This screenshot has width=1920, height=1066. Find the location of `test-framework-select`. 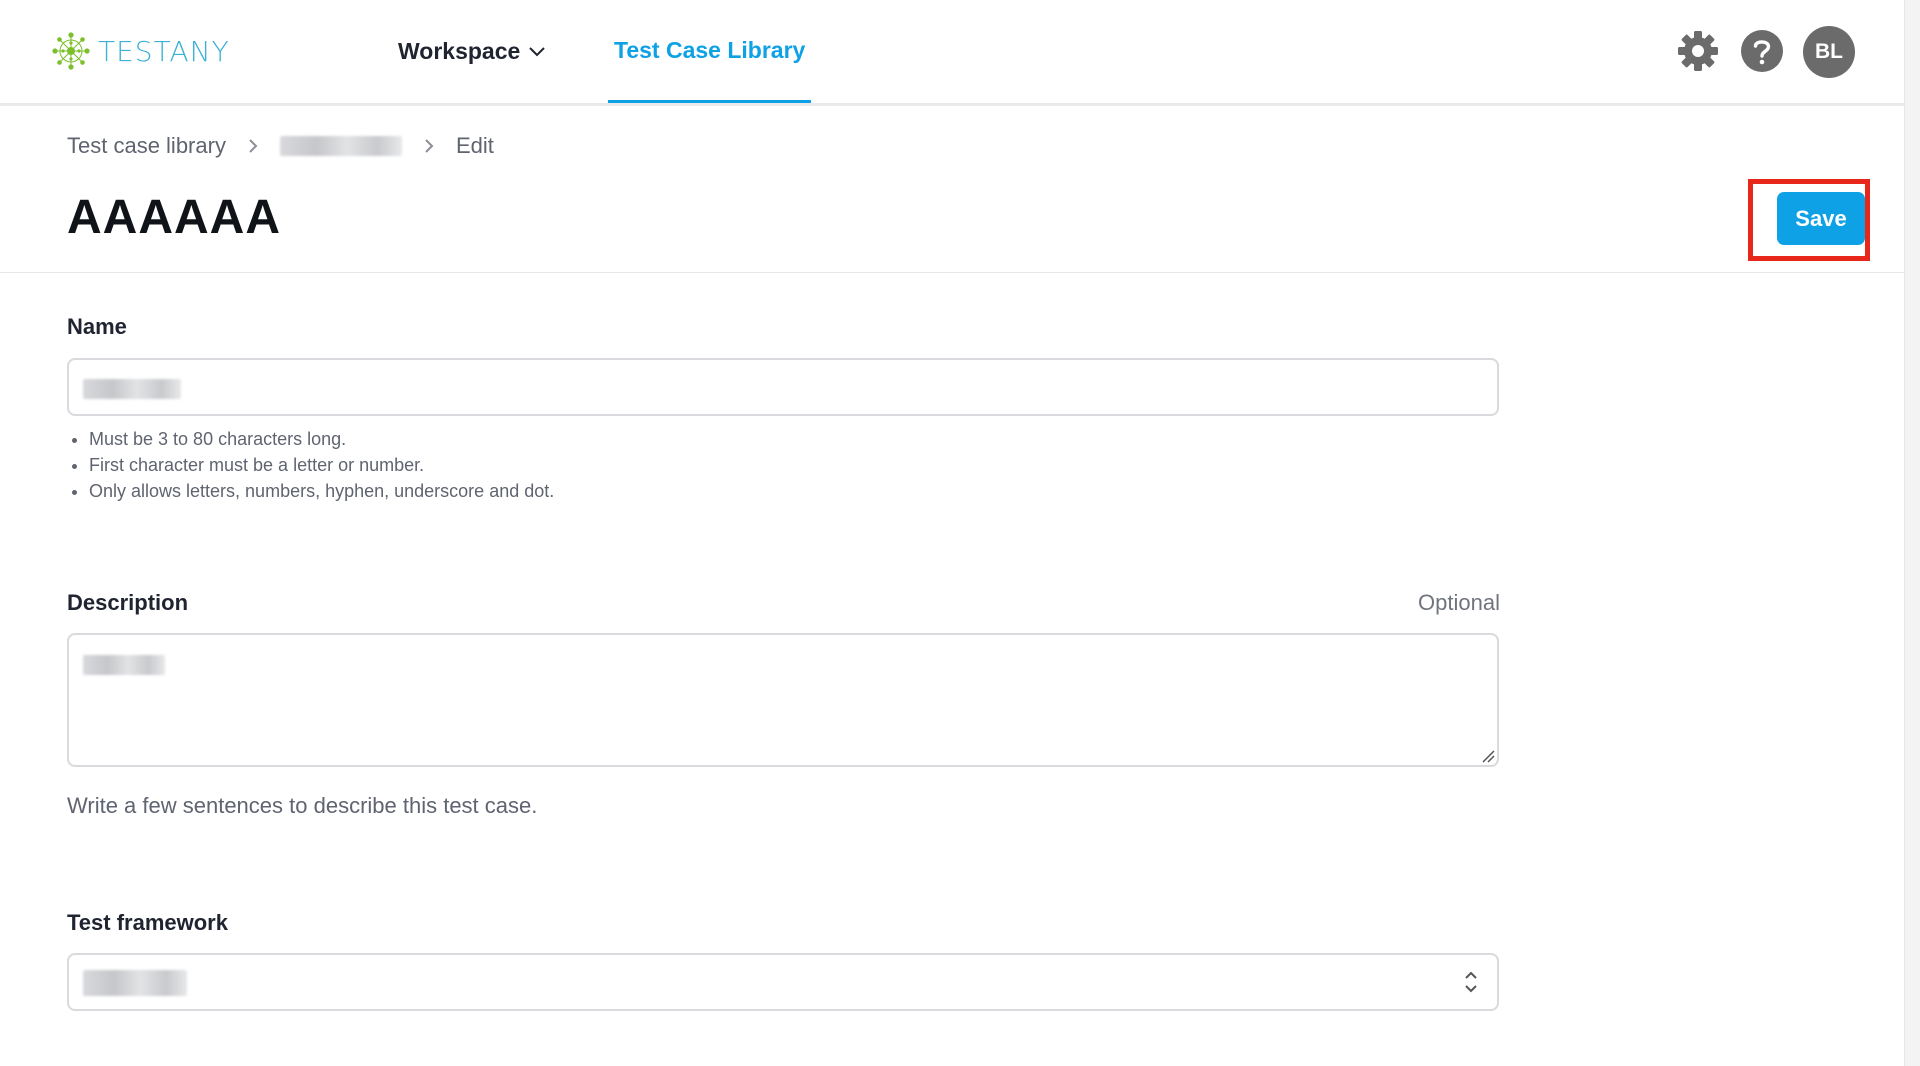

test-framework-select is located at coordinates (783, 982).